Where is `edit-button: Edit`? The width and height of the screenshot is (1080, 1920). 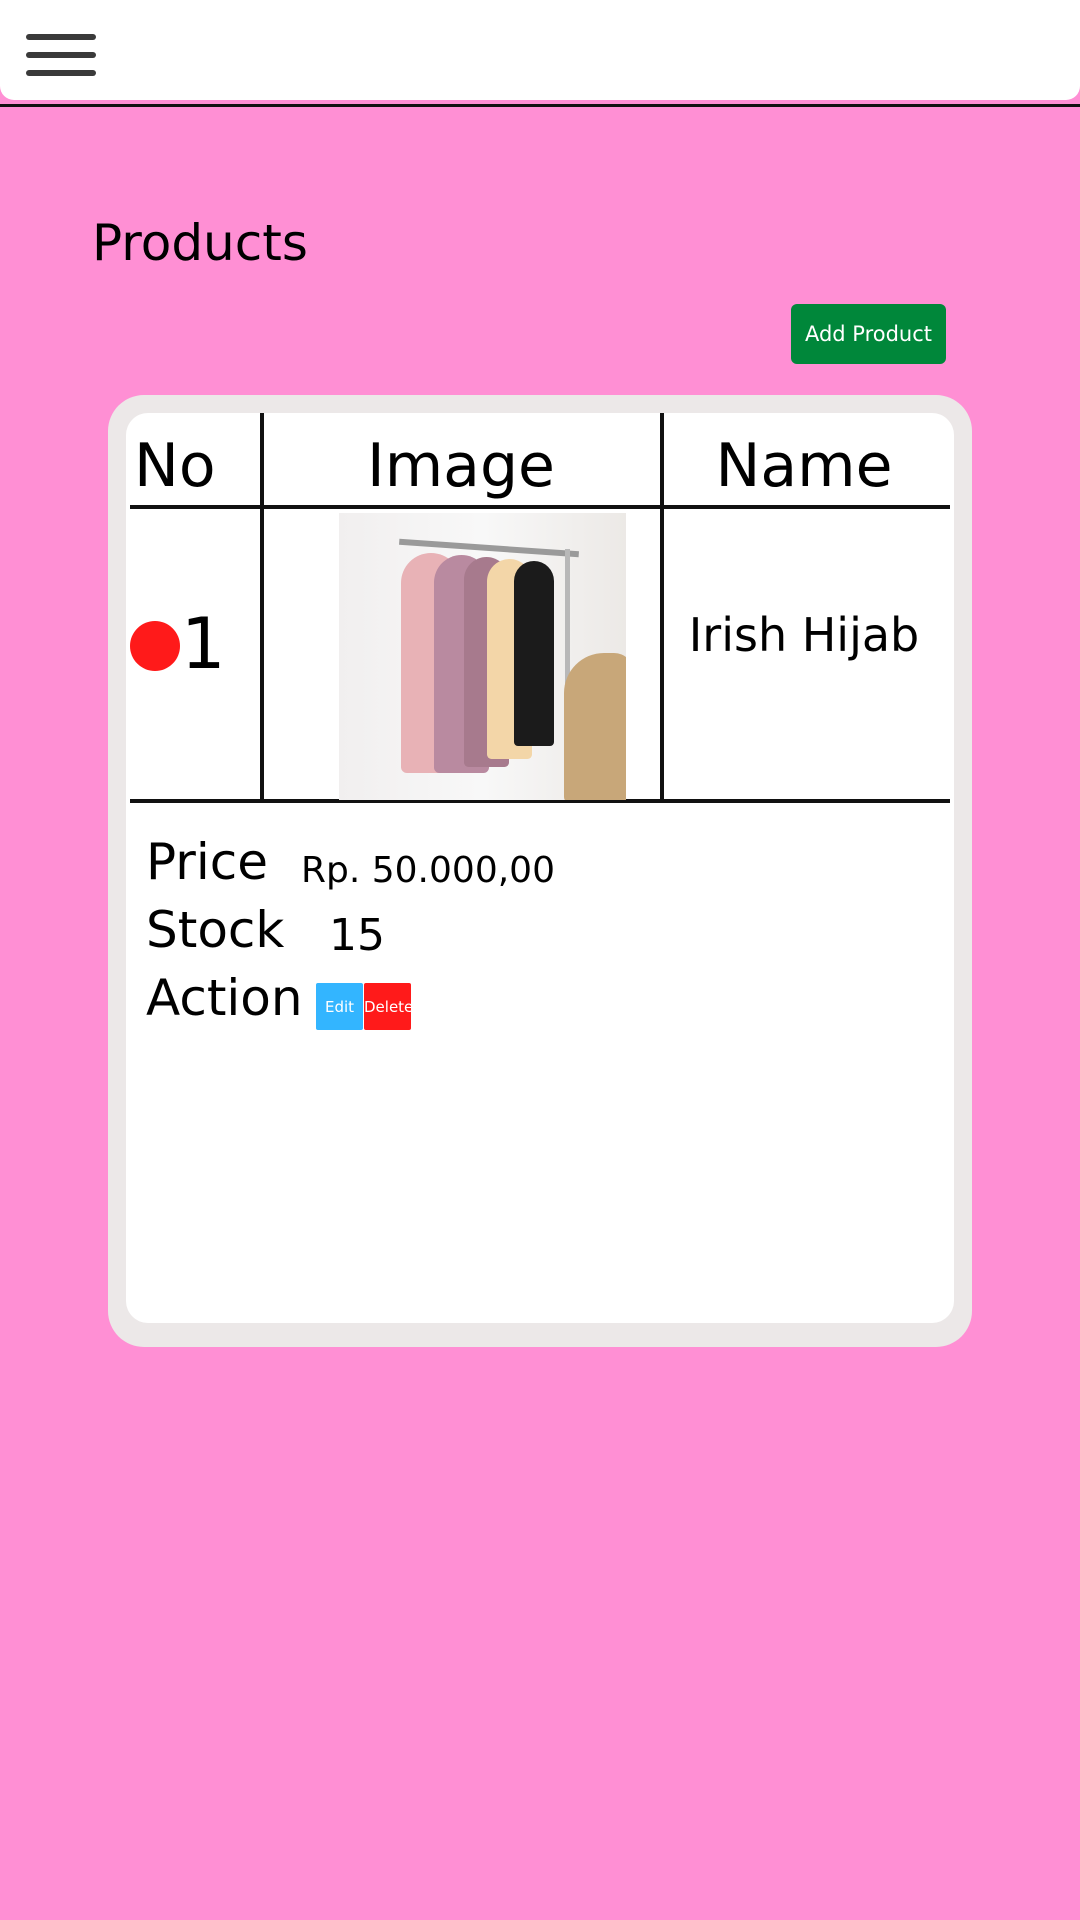
edit-button: Edit is located at coordinates (339, 1006).